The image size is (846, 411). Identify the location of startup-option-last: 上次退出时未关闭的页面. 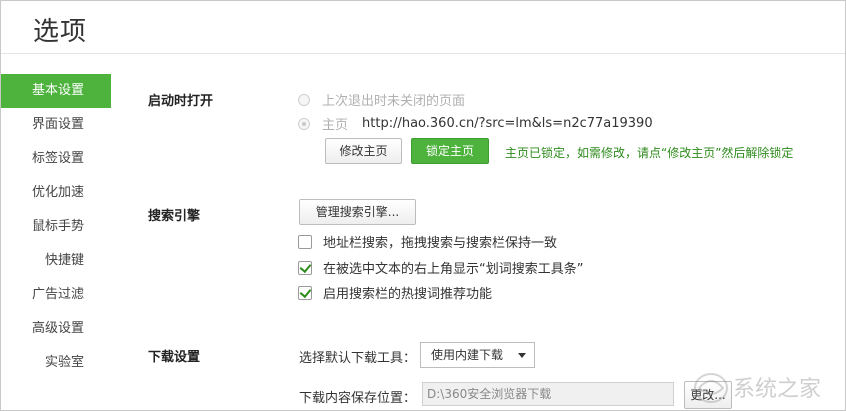
(381, 99).